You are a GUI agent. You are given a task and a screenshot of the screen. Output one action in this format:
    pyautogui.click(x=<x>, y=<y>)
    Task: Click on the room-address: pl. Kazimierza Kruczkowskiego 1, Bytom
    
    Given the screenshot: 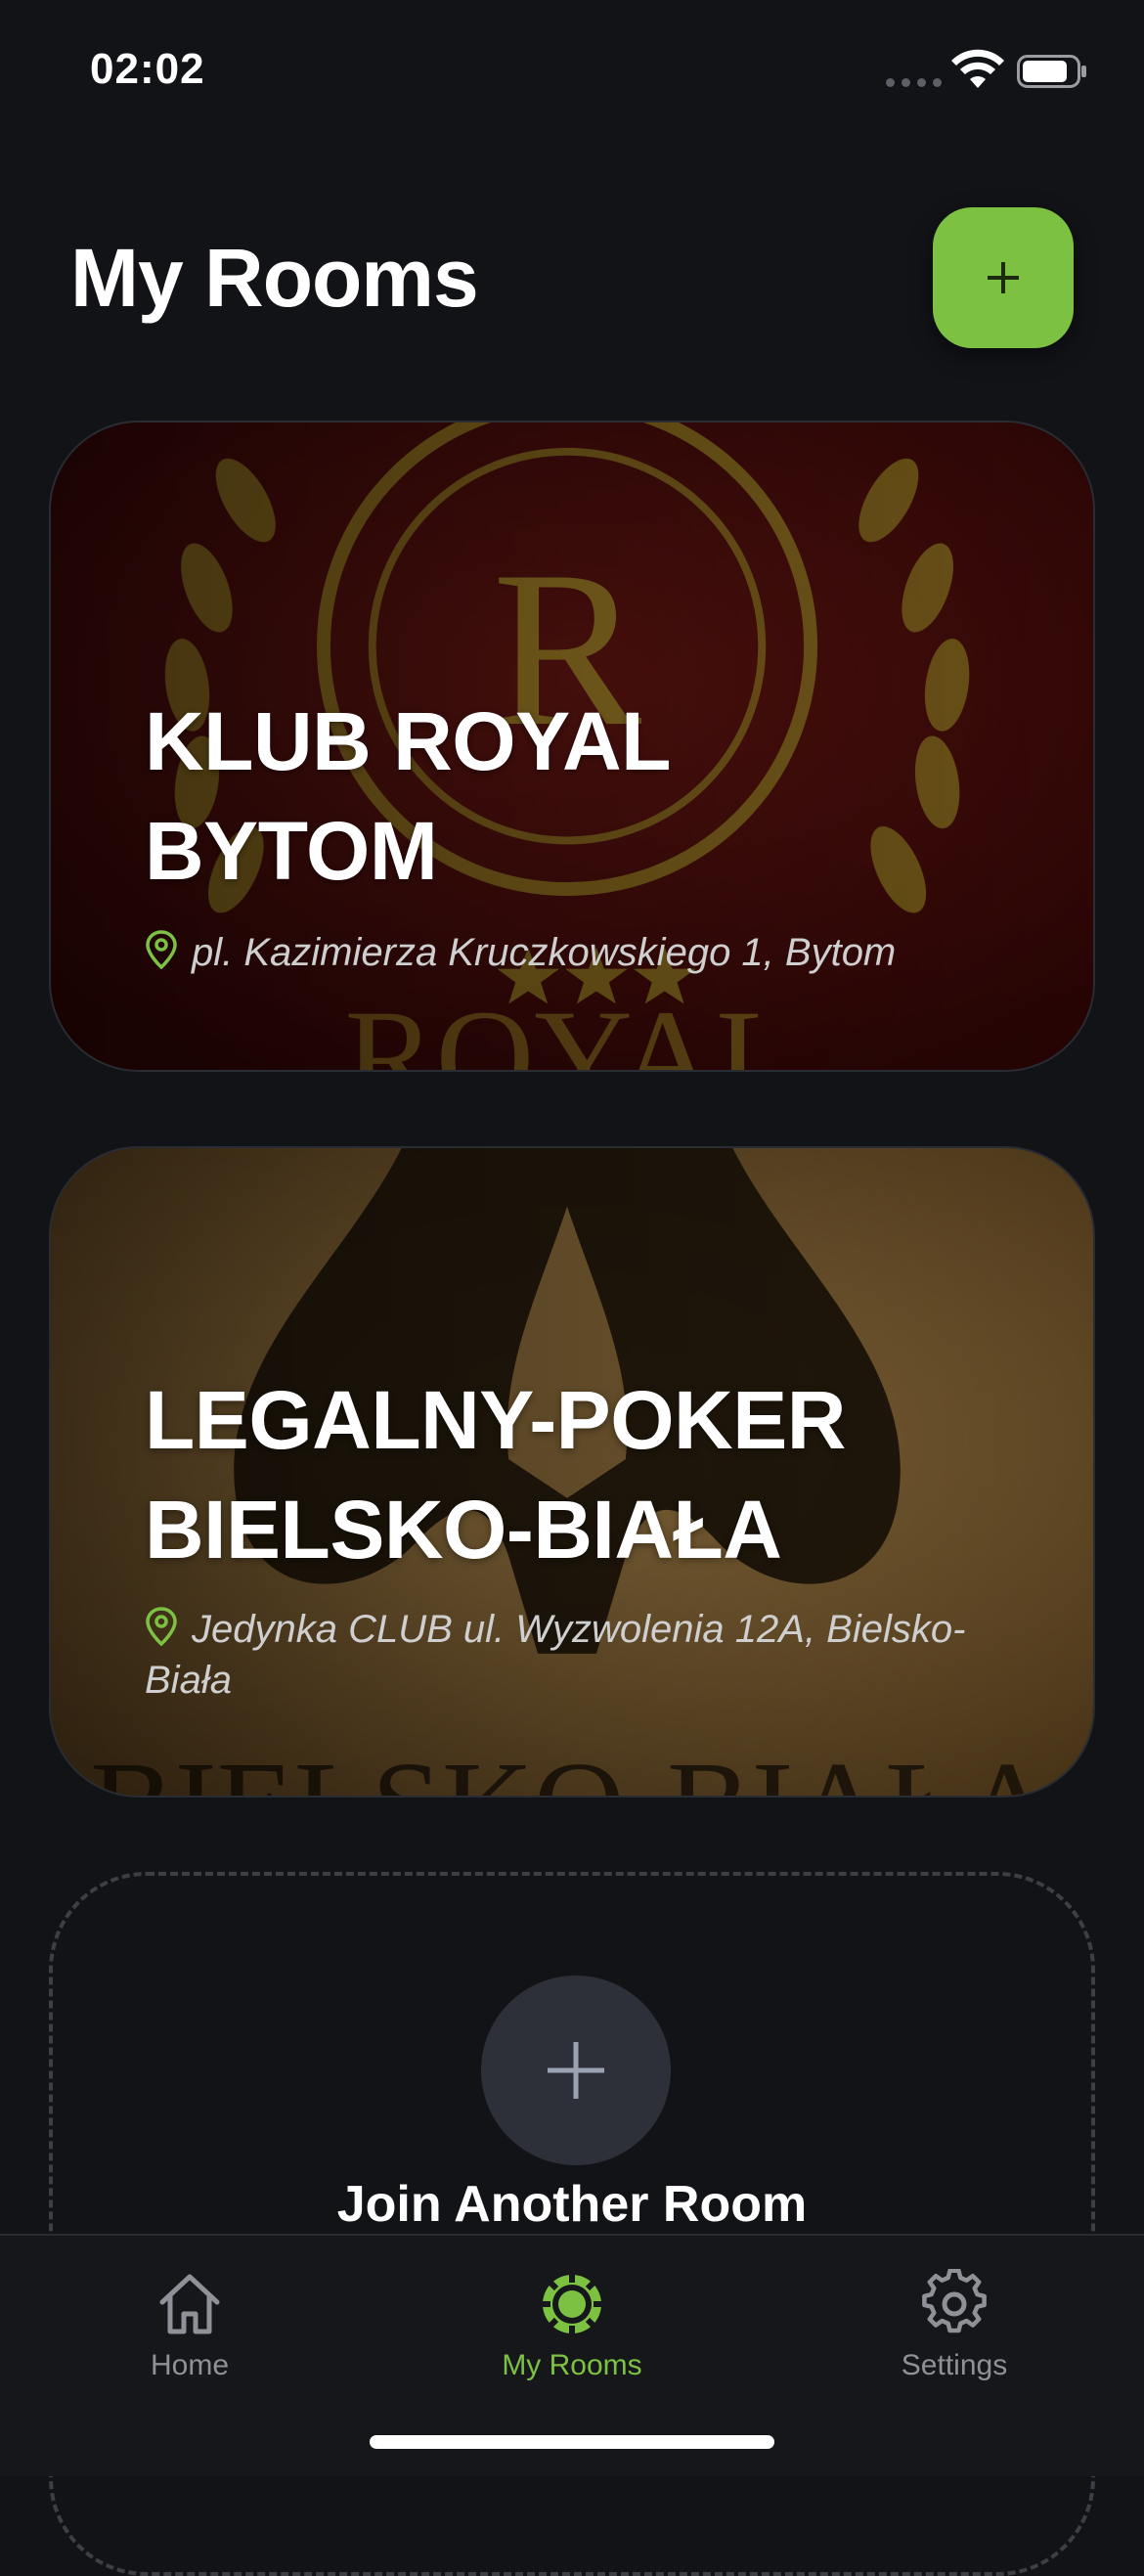 What is the action you would take?
    pyautogui.click(x=555, y=952)
    